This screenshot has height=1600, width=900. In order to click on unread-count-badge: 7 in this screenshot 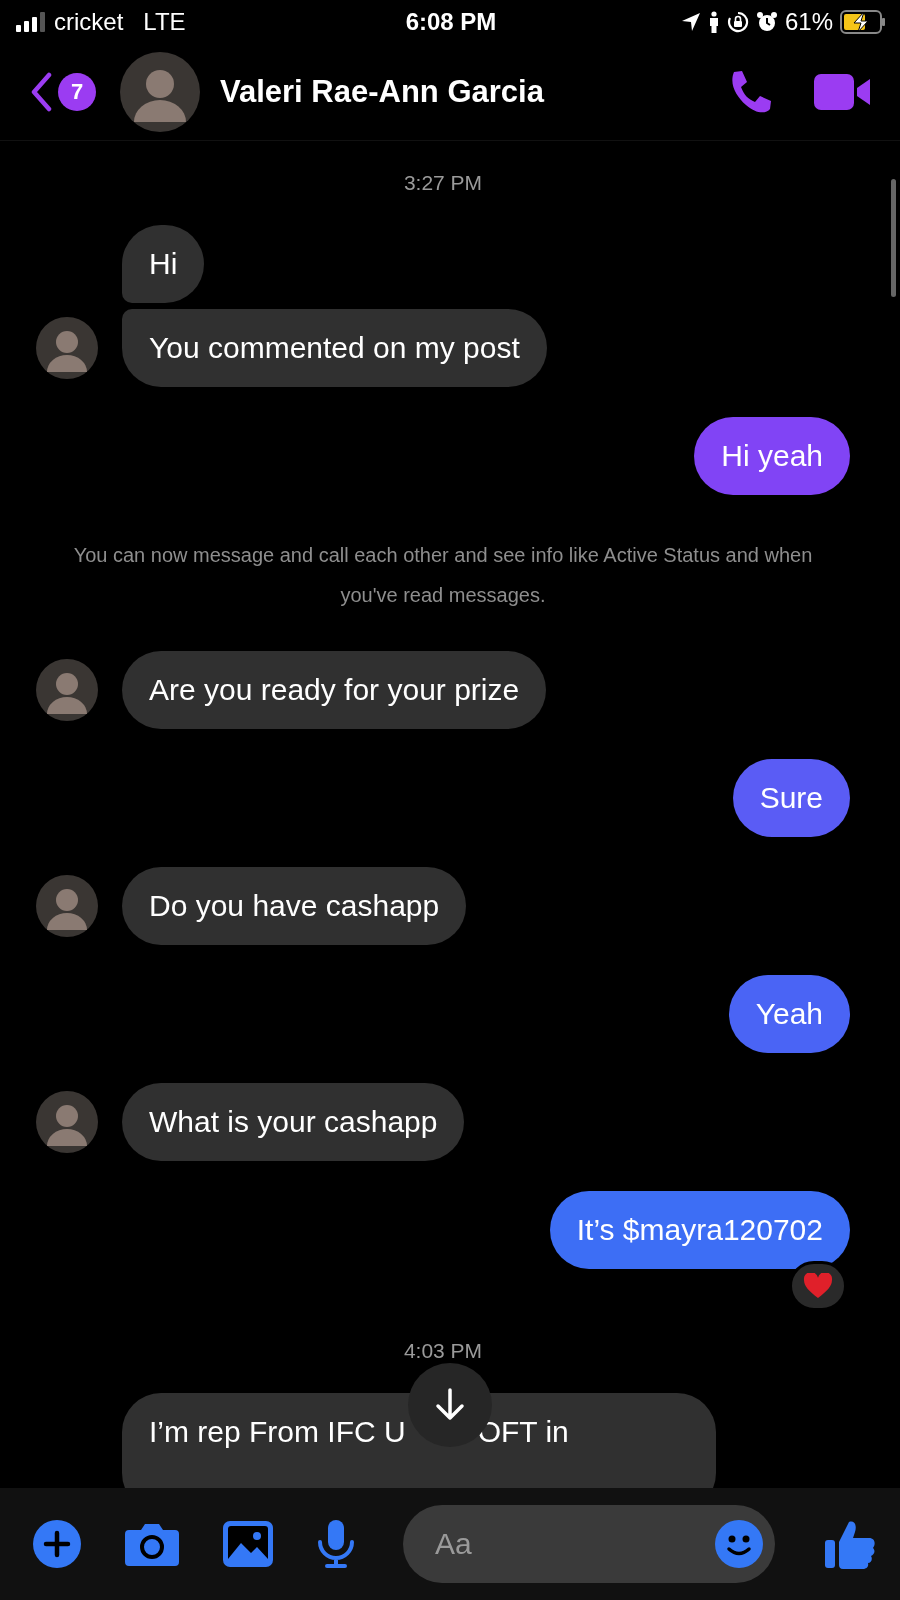, I will do `click(77, 92)`.